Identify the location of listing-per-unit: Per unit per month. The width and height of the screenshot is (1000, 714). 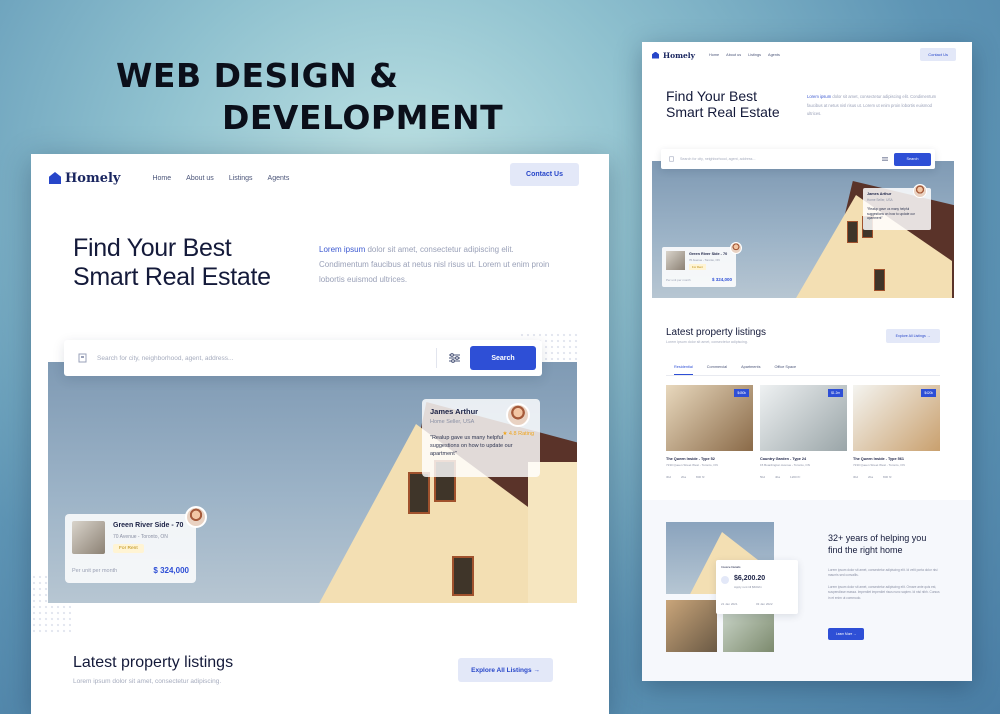
(678, 280).